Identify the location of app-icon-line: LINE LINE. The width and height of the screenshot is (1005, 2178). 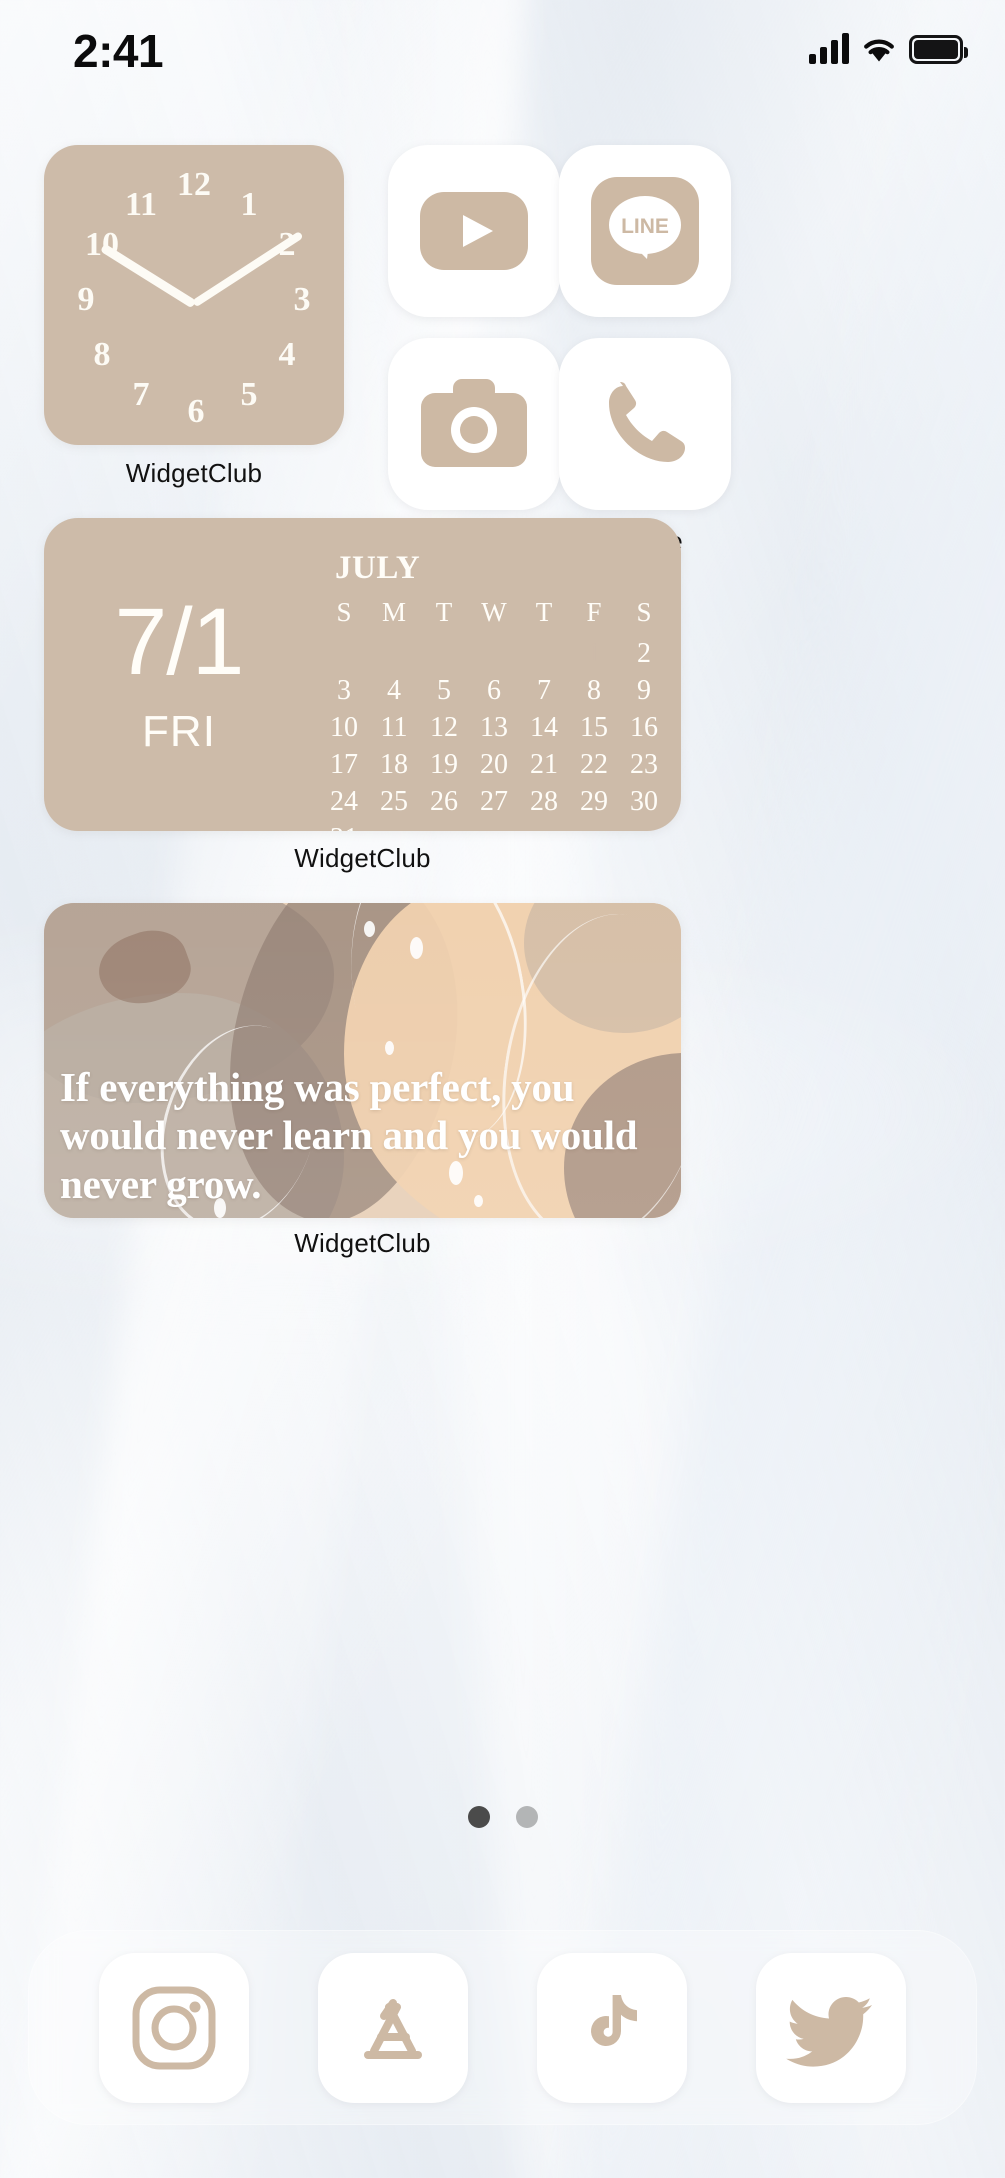
(645, 254).